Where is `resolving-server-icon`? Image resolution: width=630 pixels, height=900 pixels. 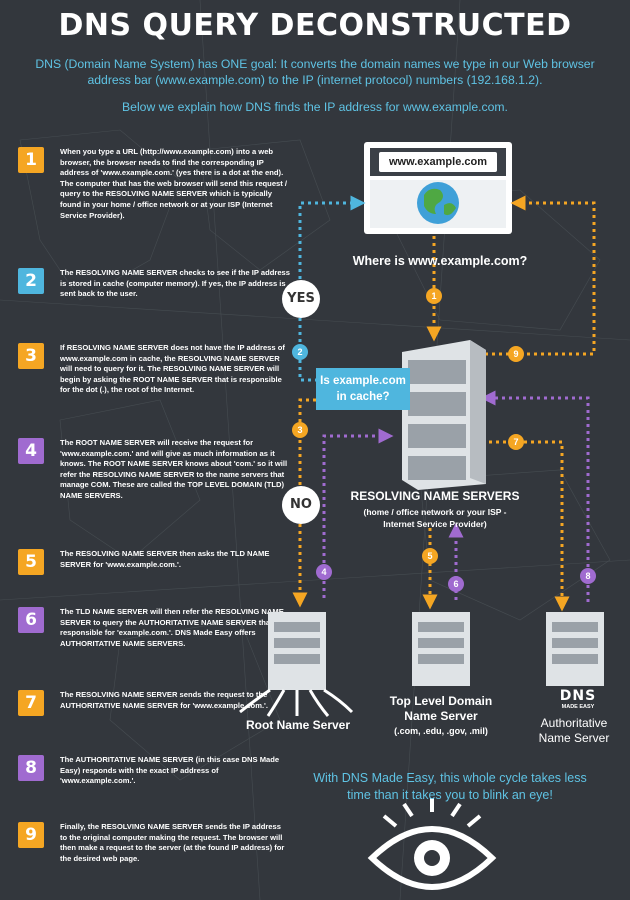
resolving-server-icon is located at coordinates (444, 415).